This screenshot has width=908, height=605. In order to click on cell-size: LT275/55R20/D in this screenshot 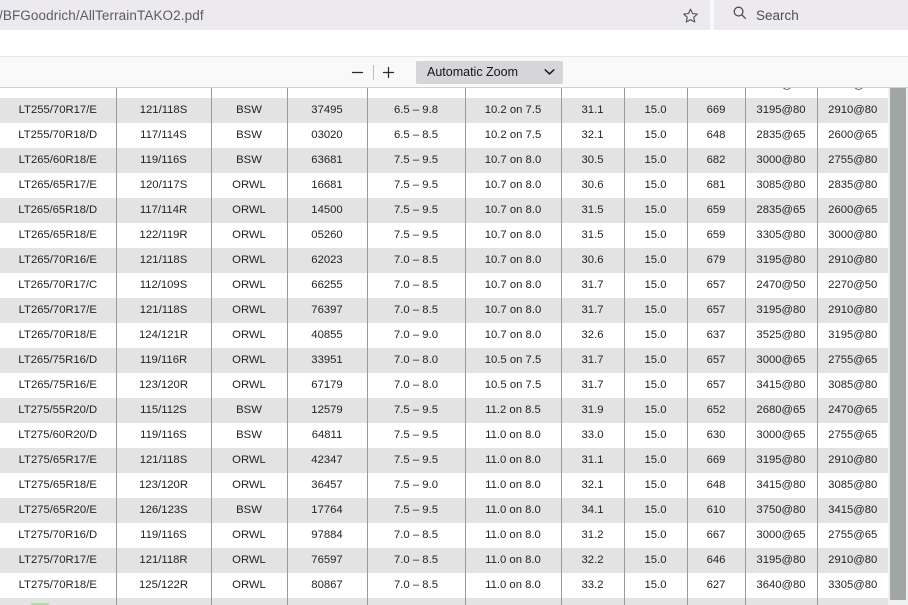, I will do `click(58, 410)`.